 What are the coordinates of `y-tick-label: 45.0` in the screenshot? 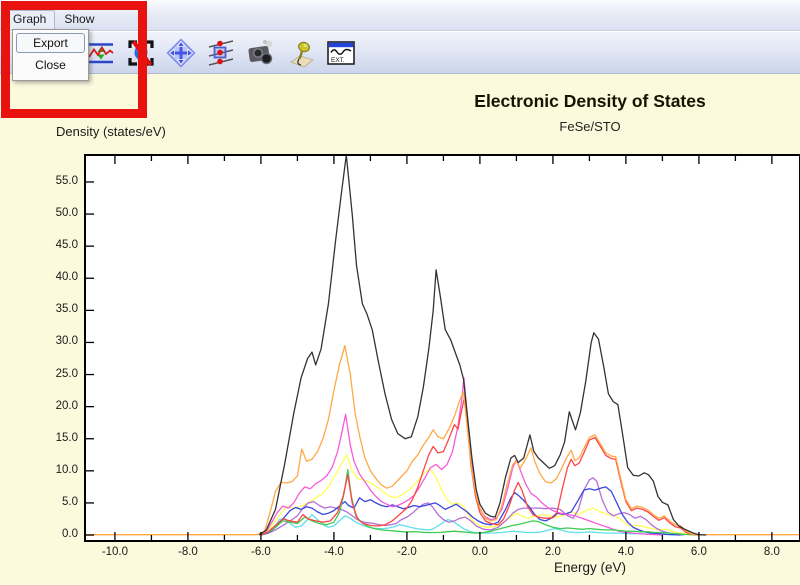 It's located at (66, 245).